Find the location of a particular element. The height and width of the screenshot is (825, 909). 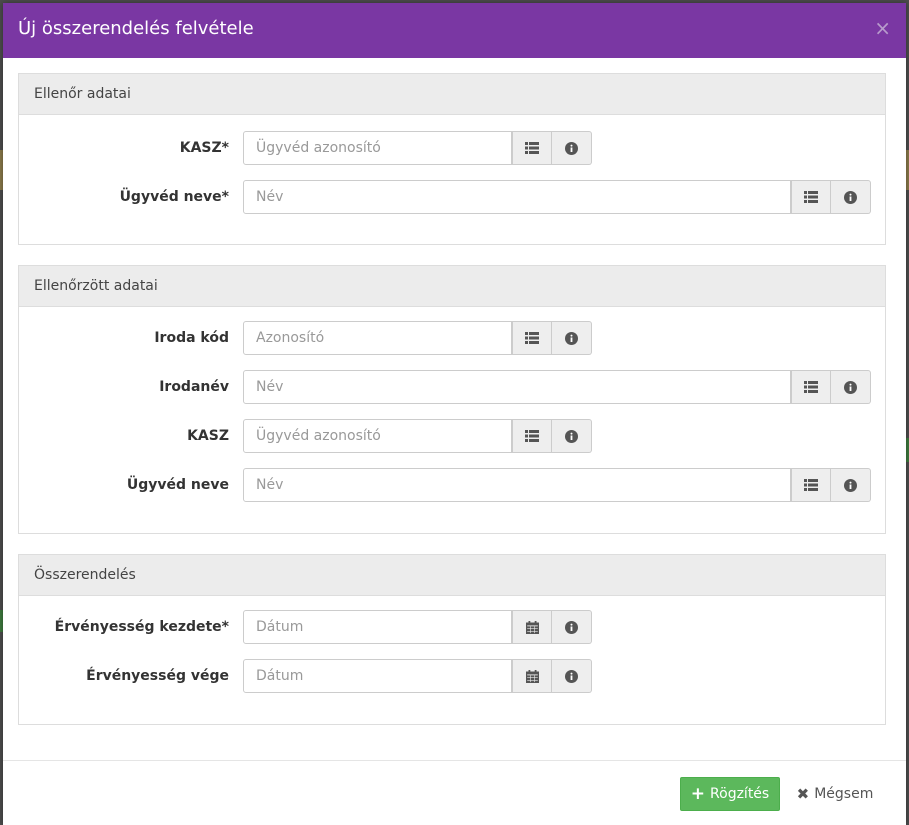

field-label: Iroda kód is located at coordinates (191, 338).